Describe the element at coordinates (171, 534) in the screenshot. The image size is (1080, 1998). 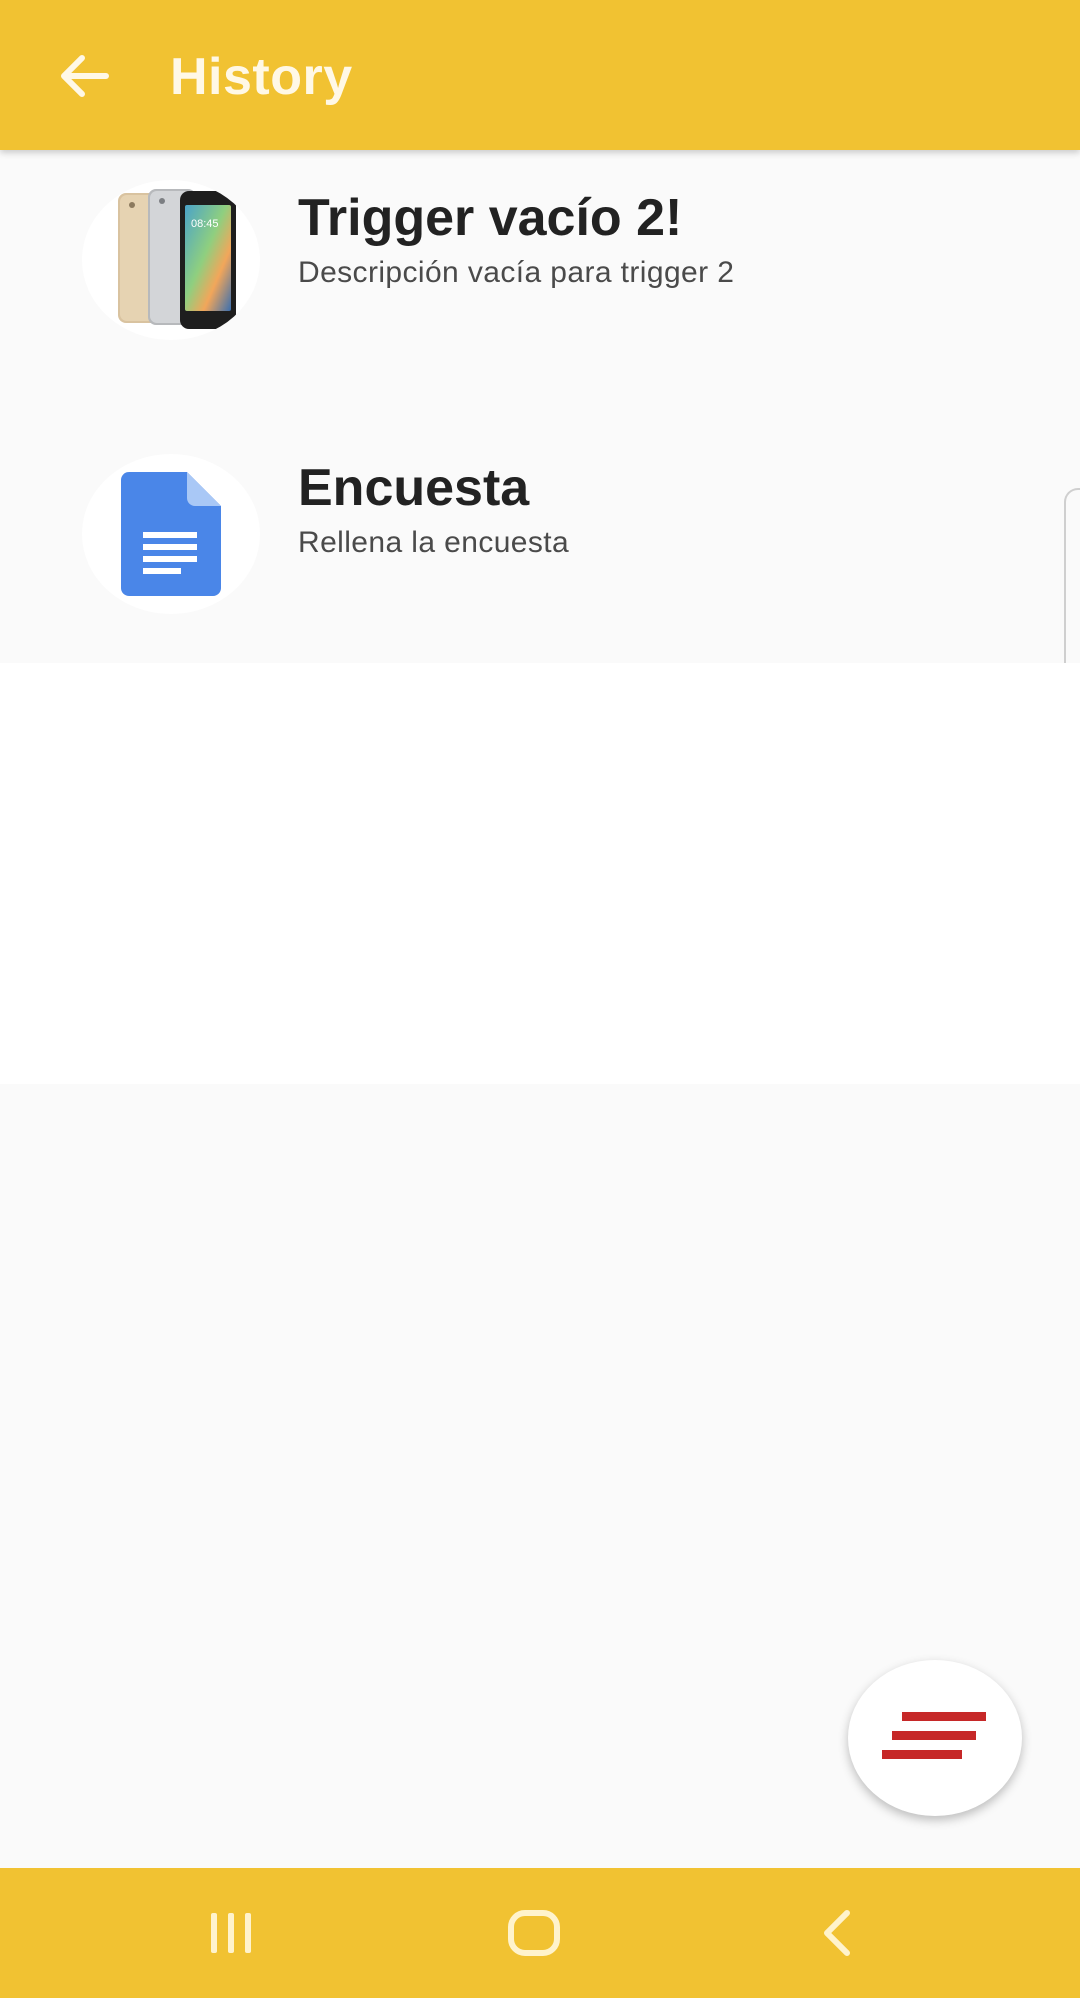
I see `google-docs-icon` at that location.